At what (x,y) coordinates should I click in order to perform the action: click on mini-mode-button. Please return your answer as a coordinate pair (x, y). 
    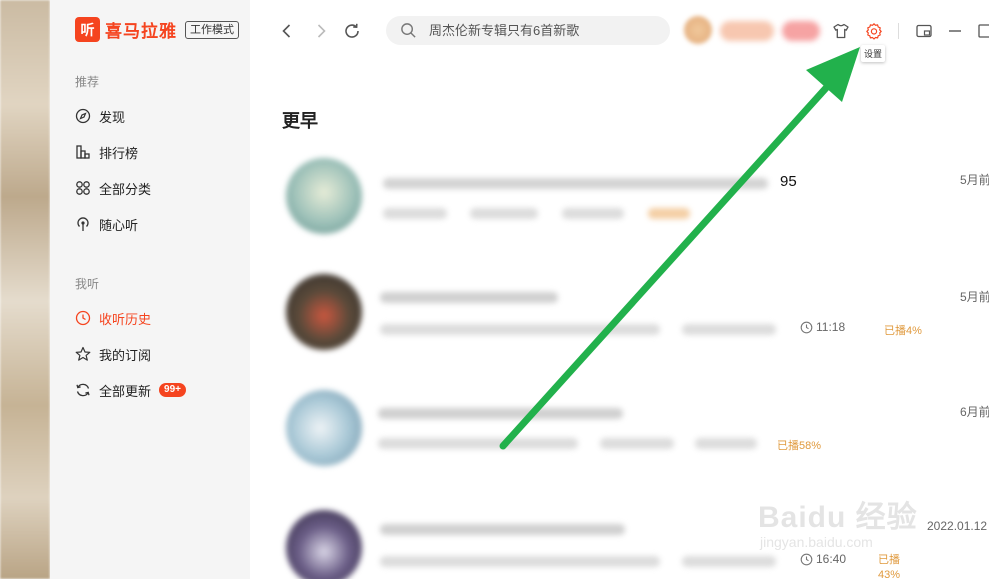
    Looking at the image, I should click on (924, 31).